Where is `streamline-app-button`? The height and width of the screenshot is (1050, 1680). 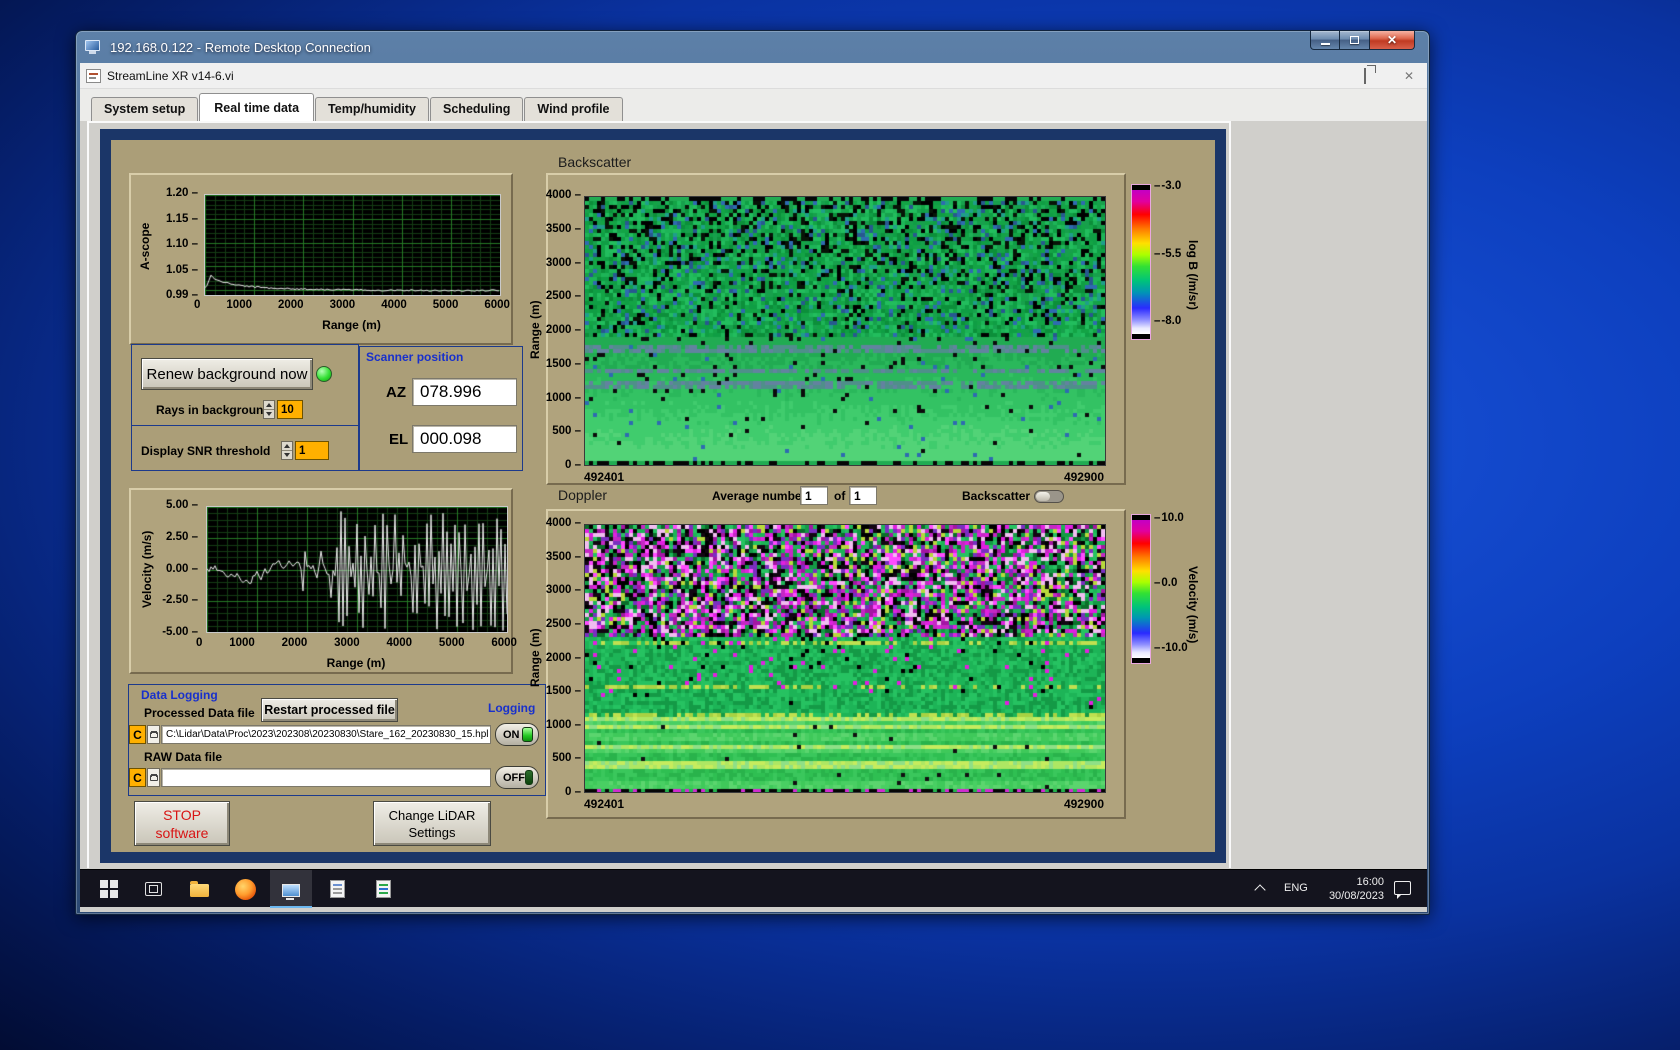
streamline-app-button is located at coordinates (291, 889).